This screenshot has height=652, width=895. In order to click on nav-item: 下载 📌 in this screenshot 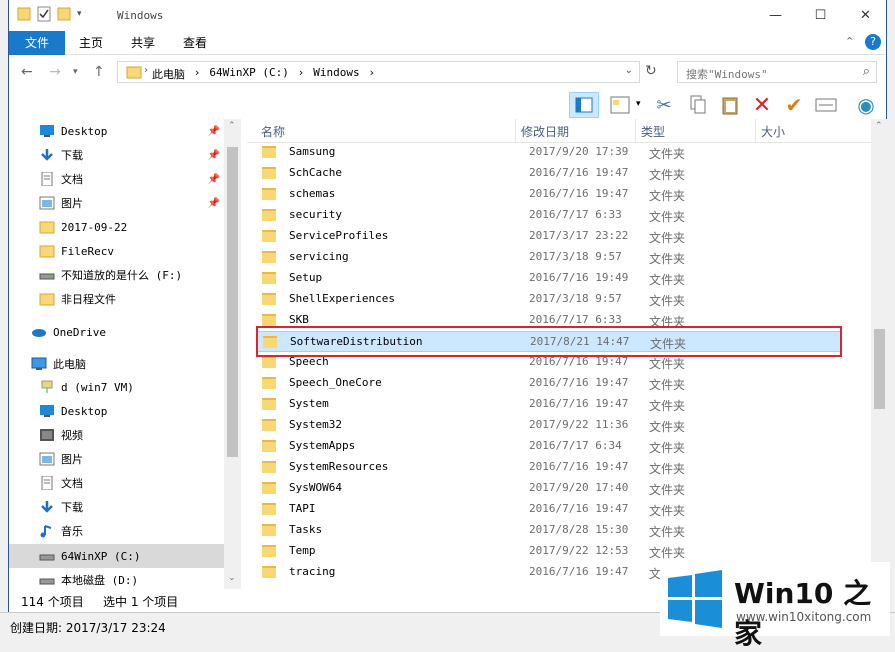, I will do `click(116, 155)`.